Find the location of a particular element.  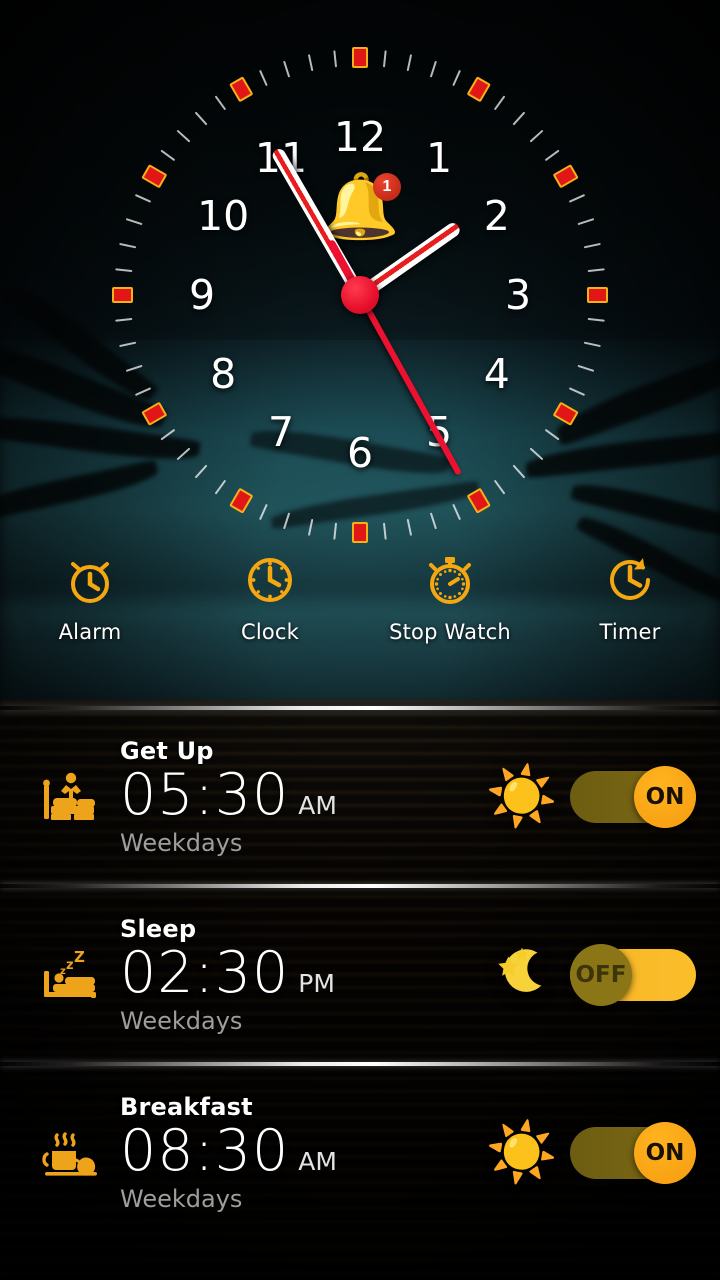

wake-up-in-bed-icon is located at coordinates (71, 797).